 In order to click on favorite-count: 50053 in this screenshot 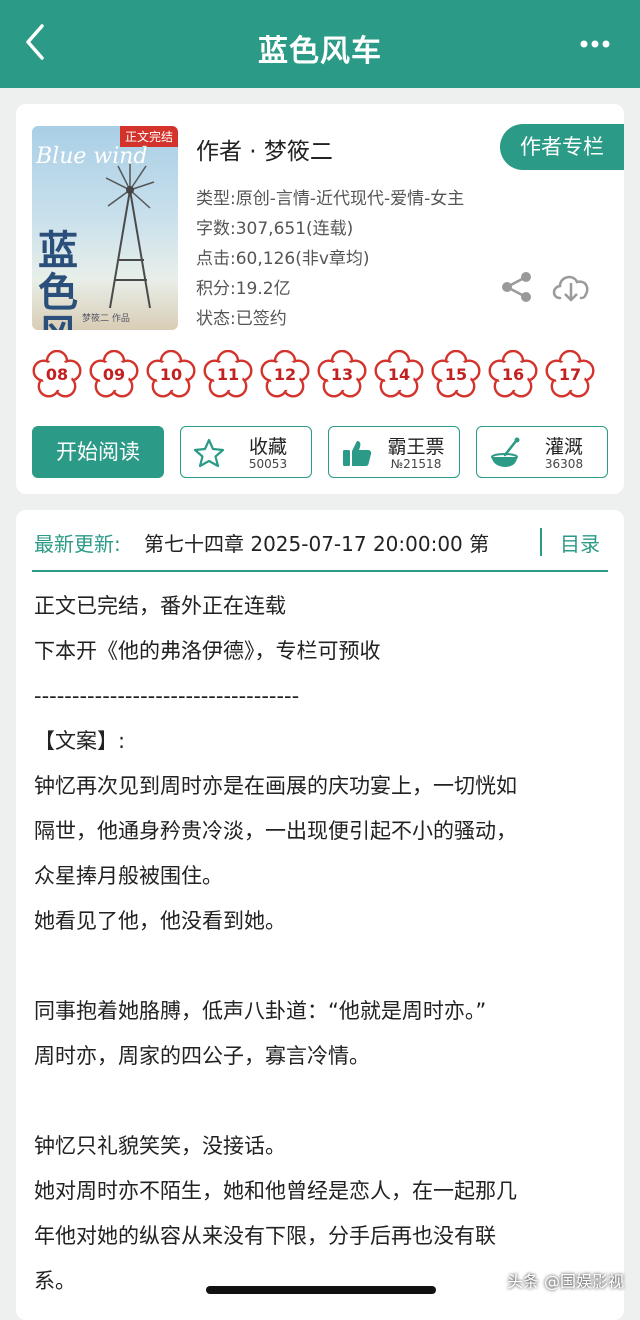, I will do `click(268, 464)`.